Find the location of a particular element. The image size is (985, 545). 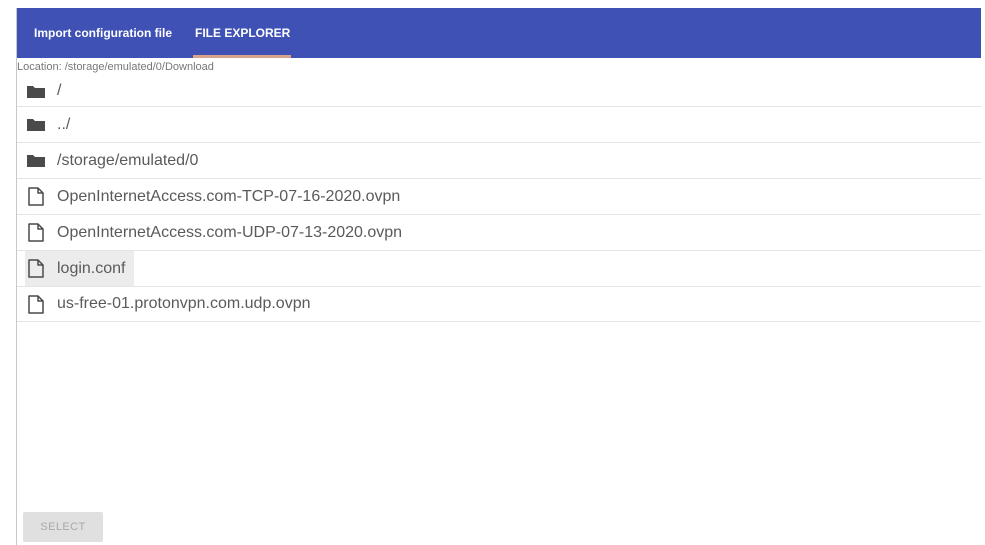

list-item-protonvpn-ovpn: us-free-01.protonvpn.com.udp.ovpn is located at coordinates (499, 304).